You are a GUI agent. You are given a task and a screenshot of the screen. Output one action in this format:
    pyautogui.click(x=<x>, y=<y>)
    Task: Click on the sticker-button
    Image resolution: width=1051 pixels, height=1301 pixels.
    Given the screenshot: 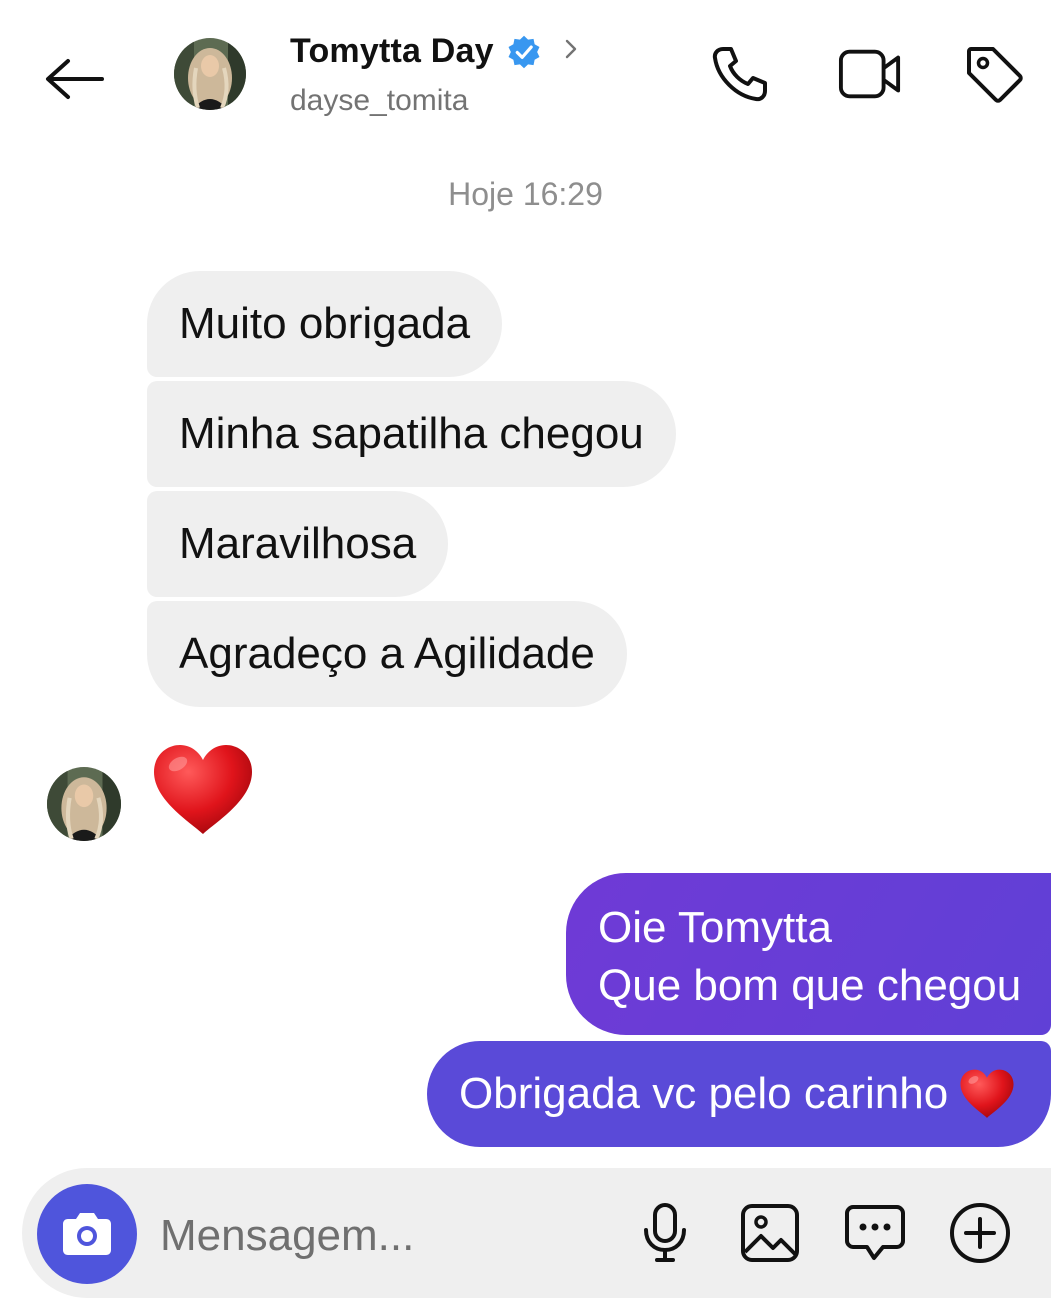 What is the action you would take?
    pyautogui.click(x=875, y=1233)
    